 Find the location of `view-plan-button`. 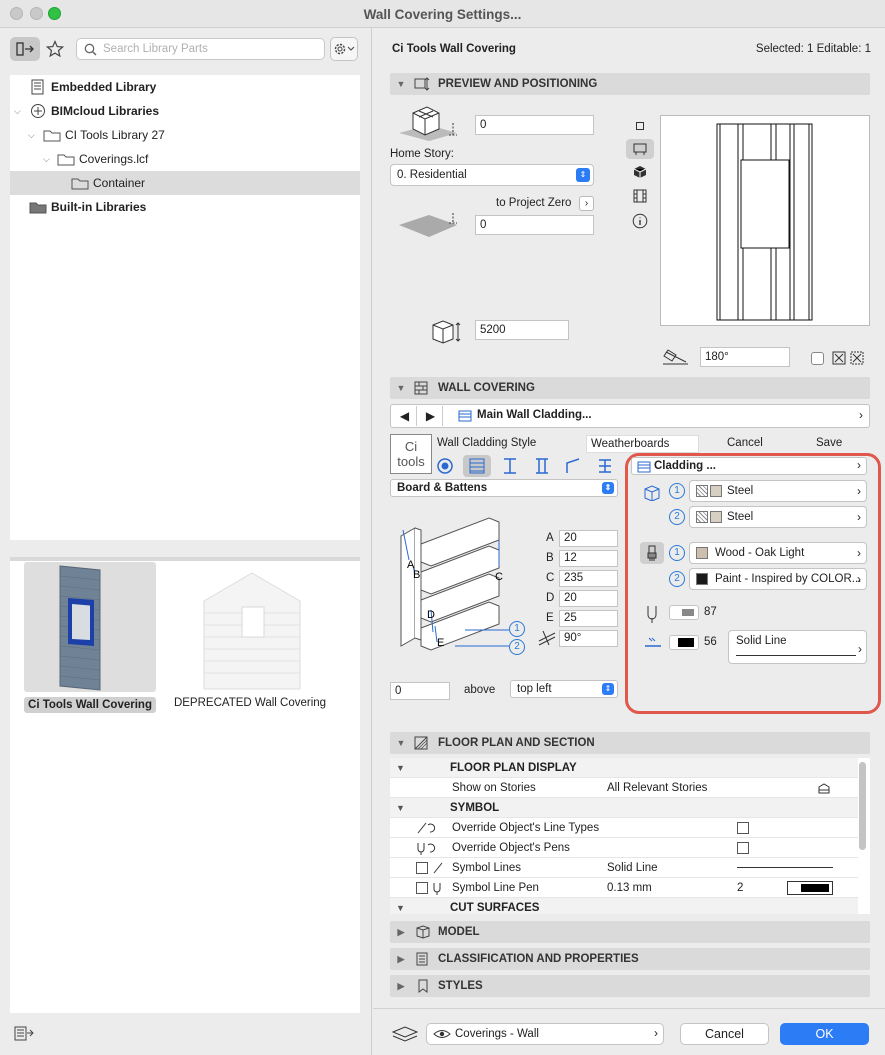

view-plan-button is located at coordinates (640, 149).